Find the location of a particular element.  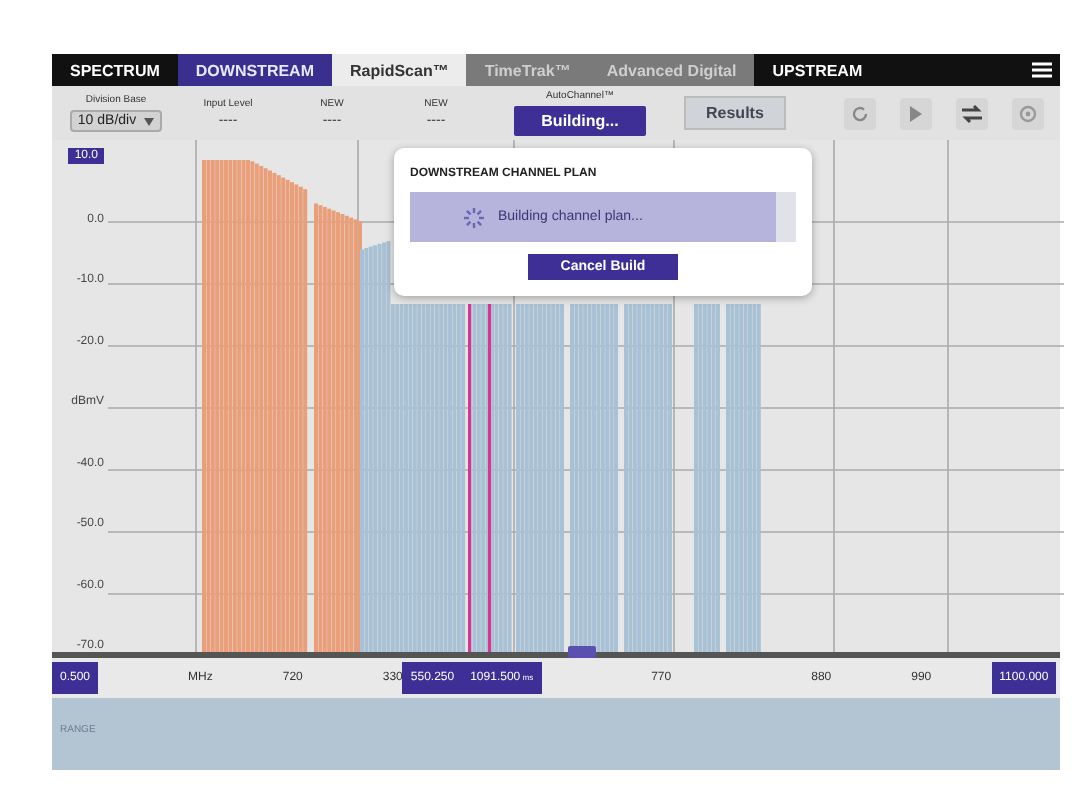

settings-icon is located at coordinates (1028, 113).